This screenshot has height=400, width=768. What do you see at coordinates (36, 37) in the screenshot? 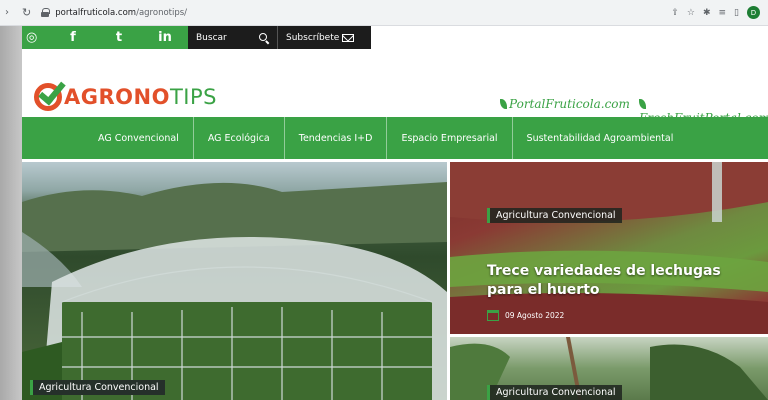
I see `instagram-icon: ◎` at bounding box center [36, 37].